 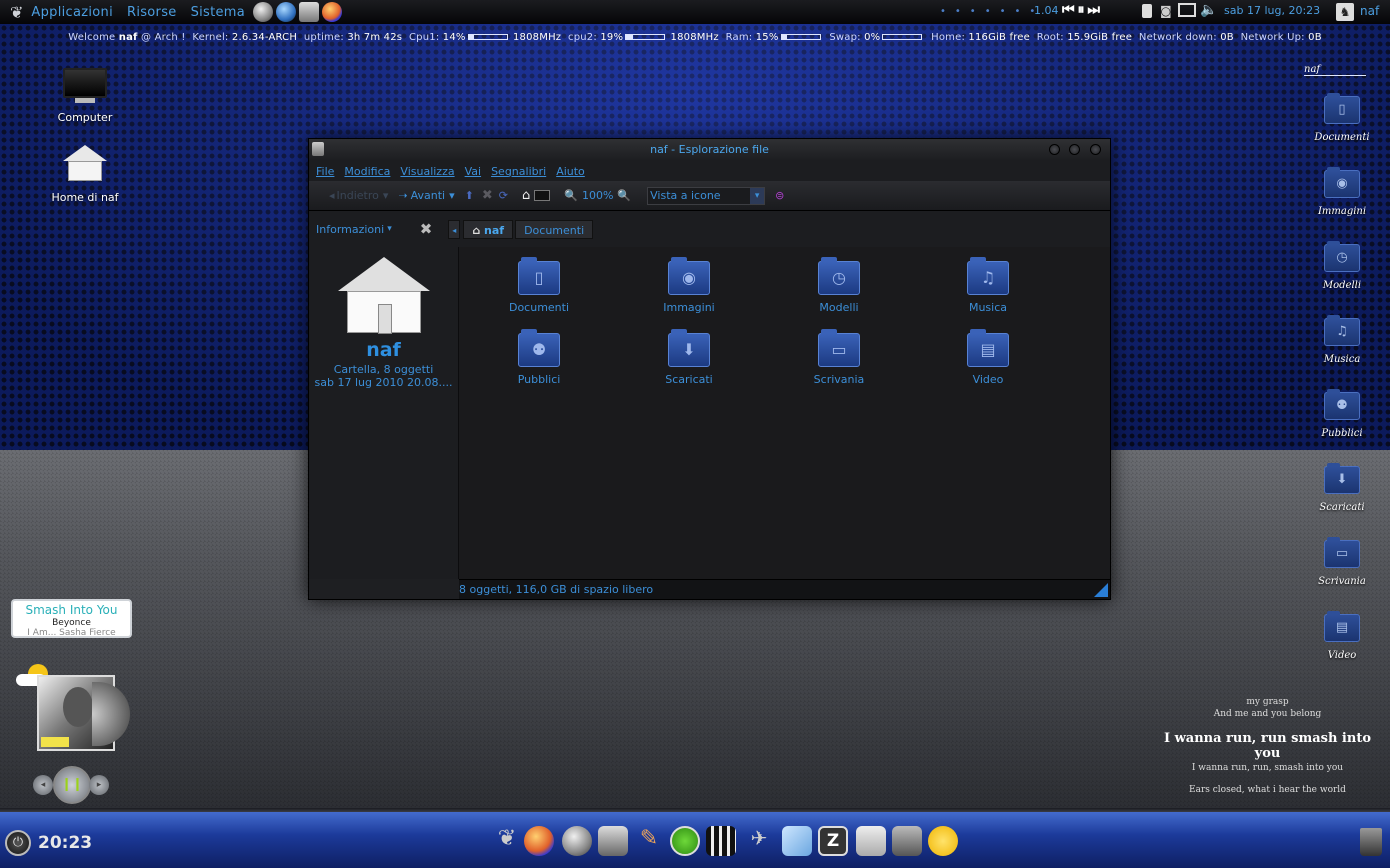 What do you see at coordinates (537, 37) in the screenshot?
I see `conky-cpu1-mhz: 1808MHz` at bounding box center [537, 37].